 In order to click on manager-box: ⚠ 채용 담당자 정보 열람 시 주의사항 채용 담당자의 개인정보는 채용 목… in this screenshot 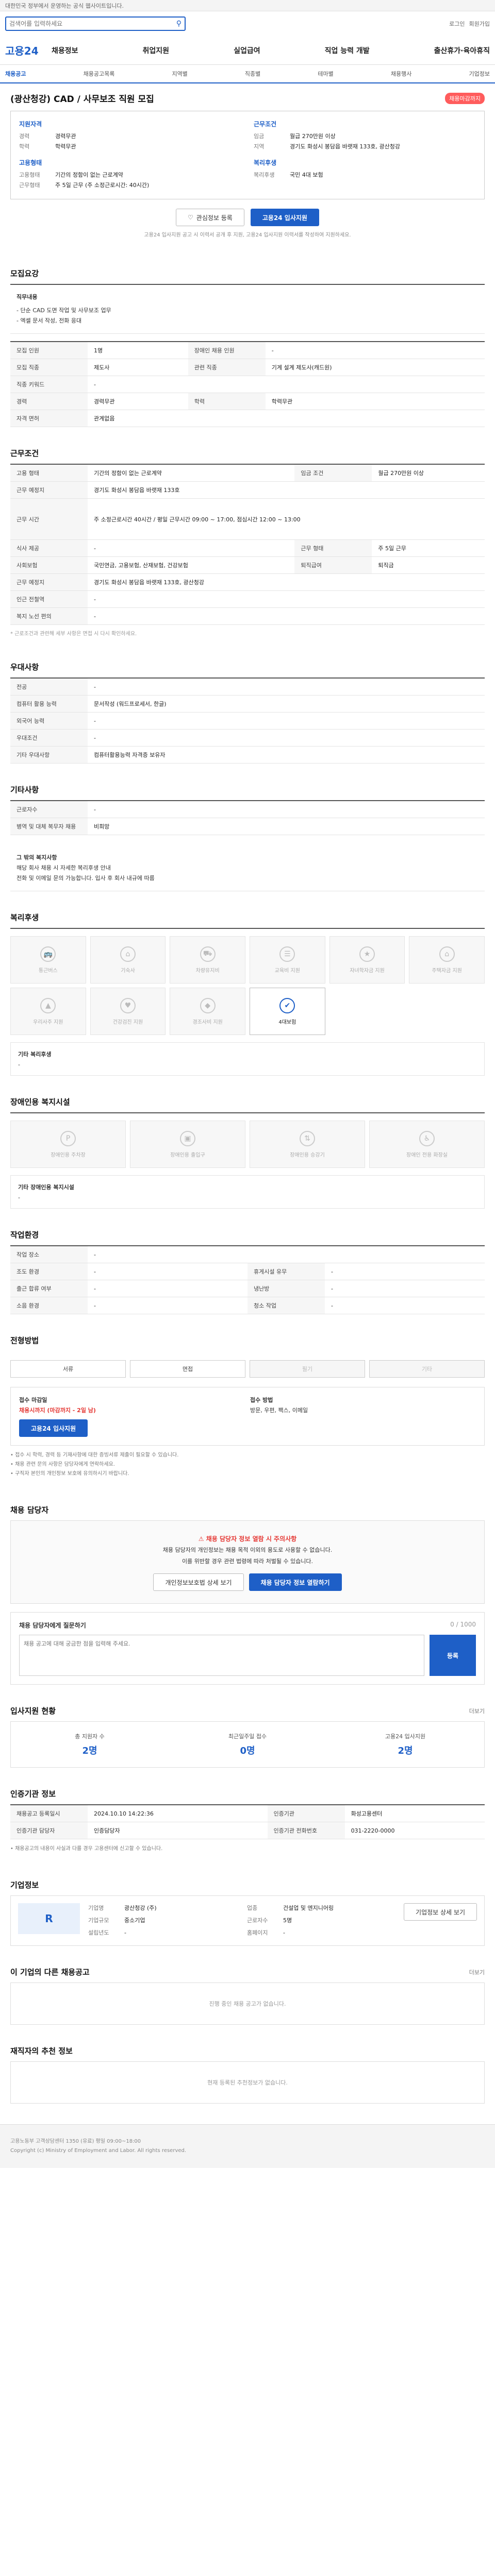, I will do `click(247, 1562)`.